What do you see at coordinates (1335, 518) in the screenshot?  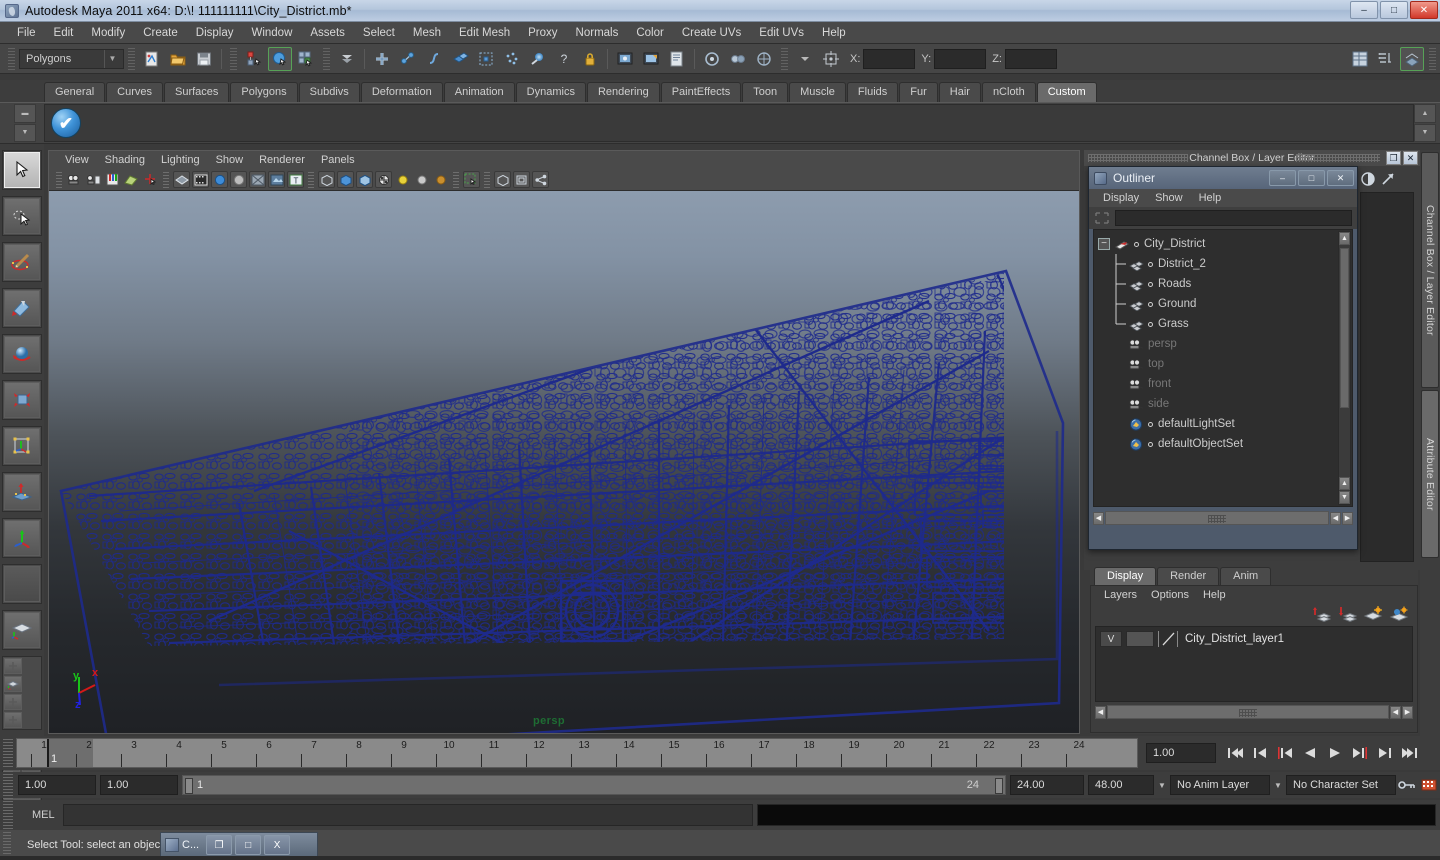 I see `hscroll-right-arrow-icon: ◀` at bounding box center [1335, 518].